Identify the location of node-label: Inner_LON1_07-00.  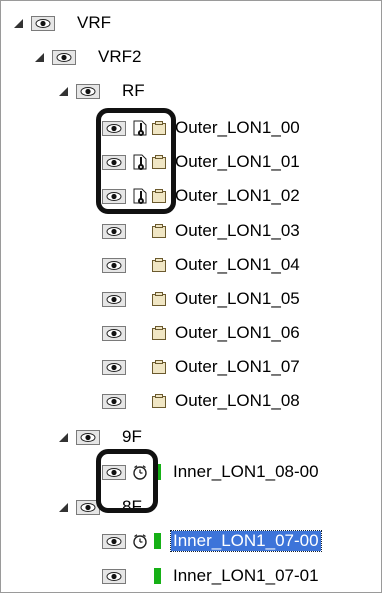
(246, 541).